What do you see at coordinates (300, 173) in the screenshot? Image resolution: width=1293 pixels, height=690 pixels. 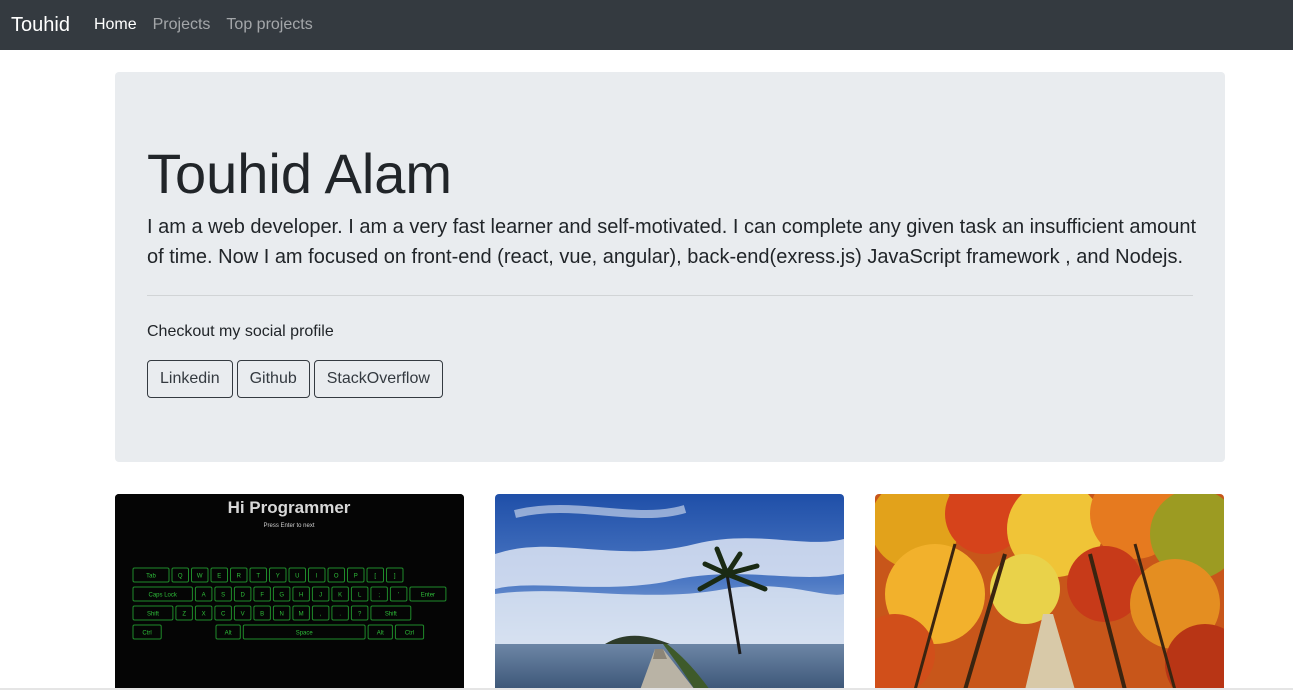 I see `page-title: Touhid Alam` at bounding box center [300, 173].